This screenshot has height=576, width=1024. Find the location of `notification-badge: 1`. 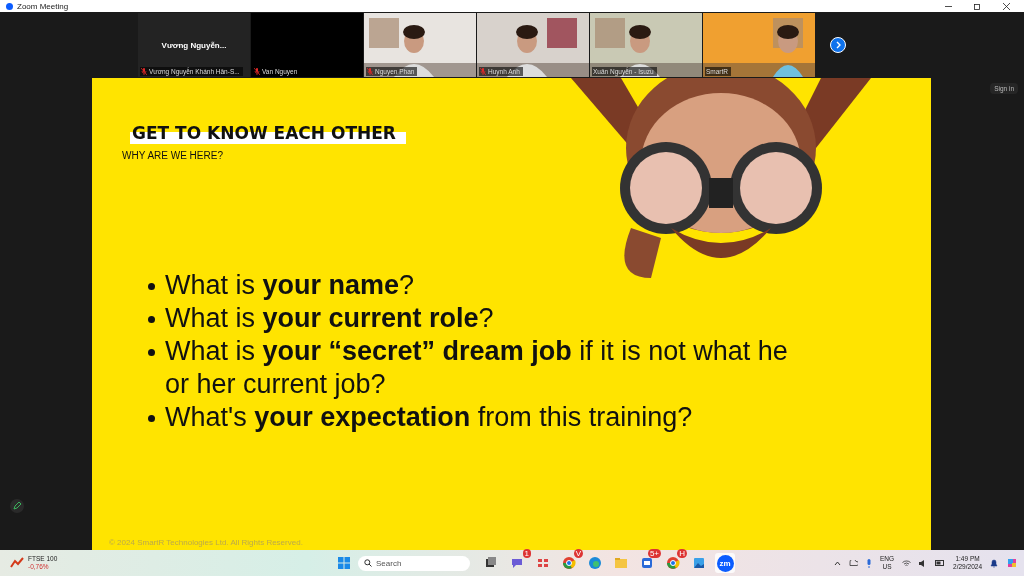

notification-badge: 1 is located at coordinates (526, 553).